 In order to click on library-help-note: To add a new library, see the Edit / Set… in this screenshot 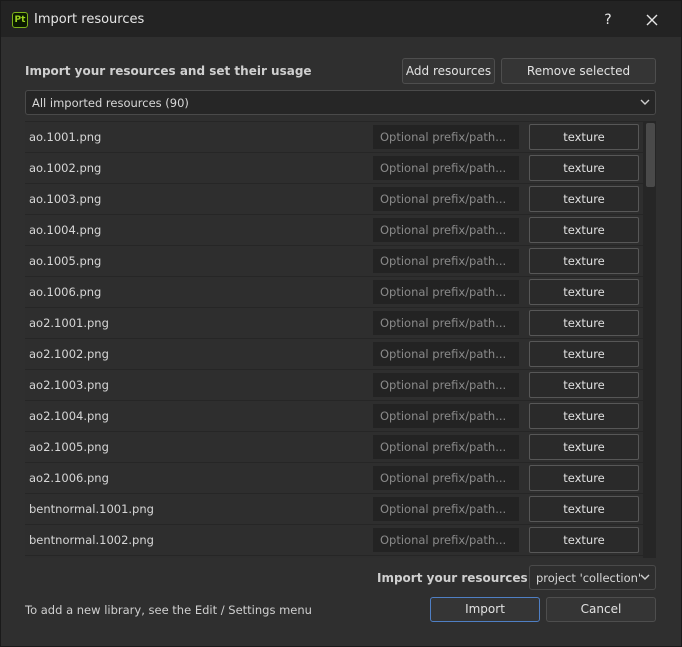, I will do `click(168, 610)`.